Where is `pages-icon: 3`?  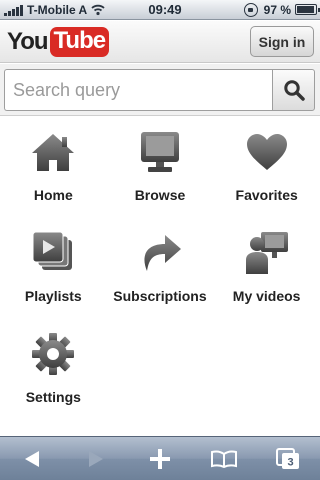 pages-icon: 3 is located at coordinates (287, 458).